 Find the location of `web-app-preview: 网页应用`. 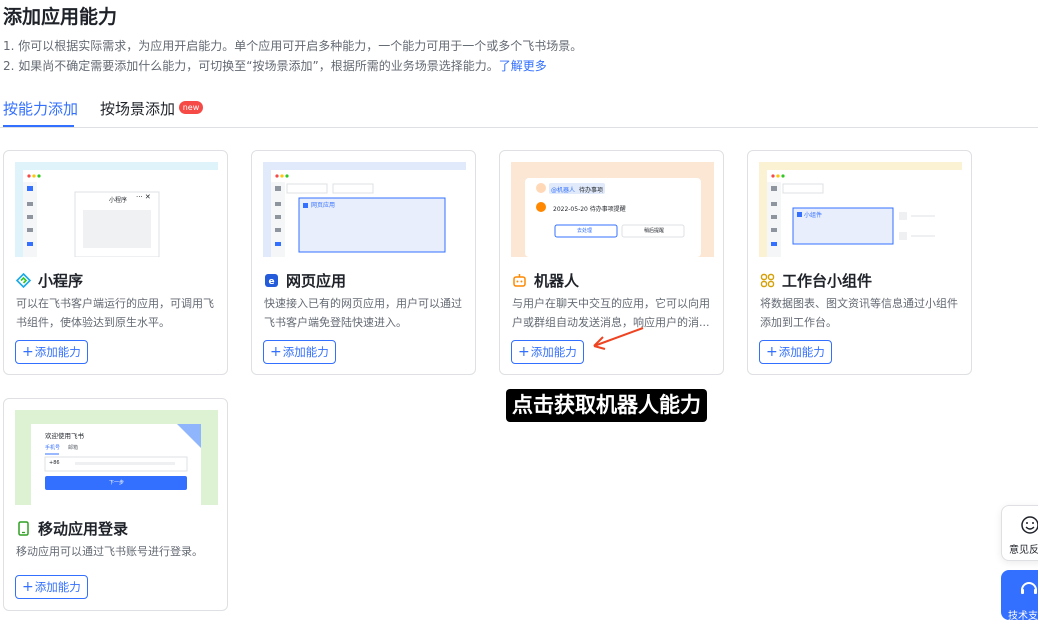

web-app-preview: 网页应用 is located at coordinates (364, 209).